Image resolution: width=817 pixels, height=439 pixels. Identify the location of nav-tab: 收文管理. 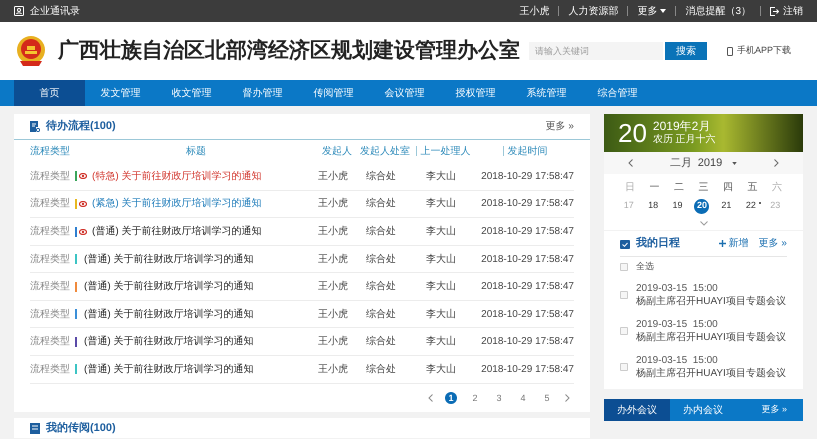
(191, 93).